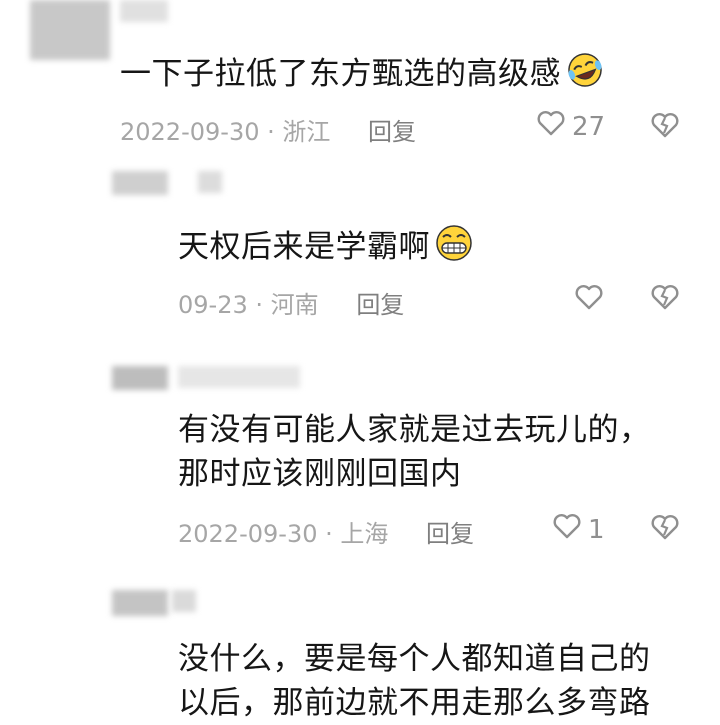  I want to click on comment-1-text: 一下子拉低了东方甄选的高级感, so click(363, 76).